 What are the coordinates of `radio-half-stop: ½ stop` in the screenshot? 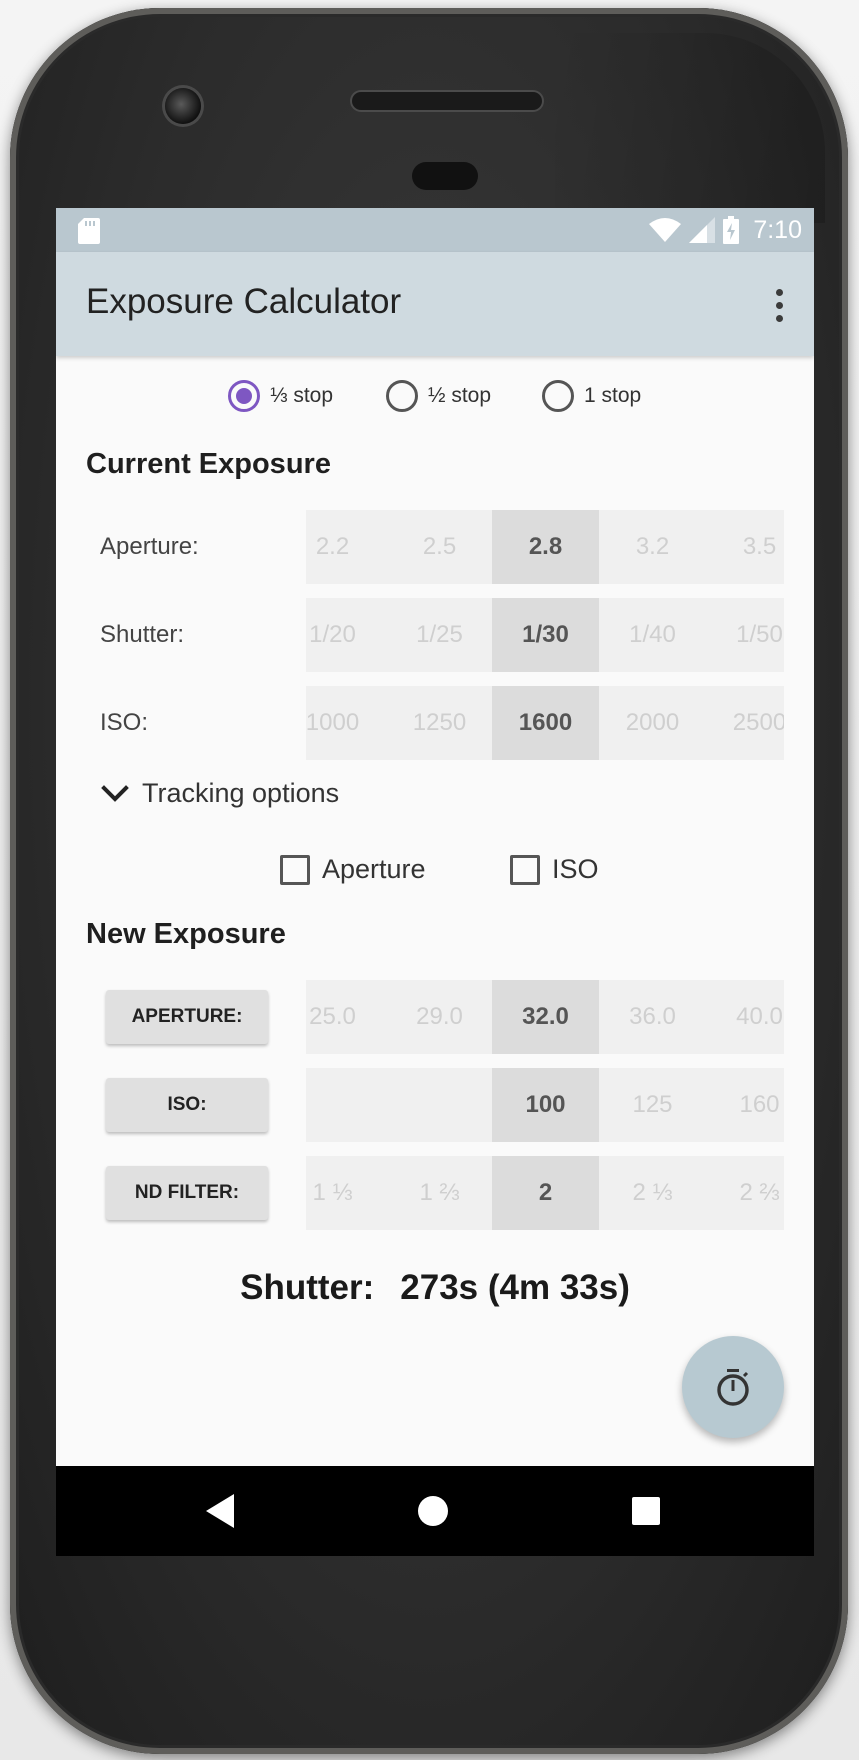 It's located at (438, 396).